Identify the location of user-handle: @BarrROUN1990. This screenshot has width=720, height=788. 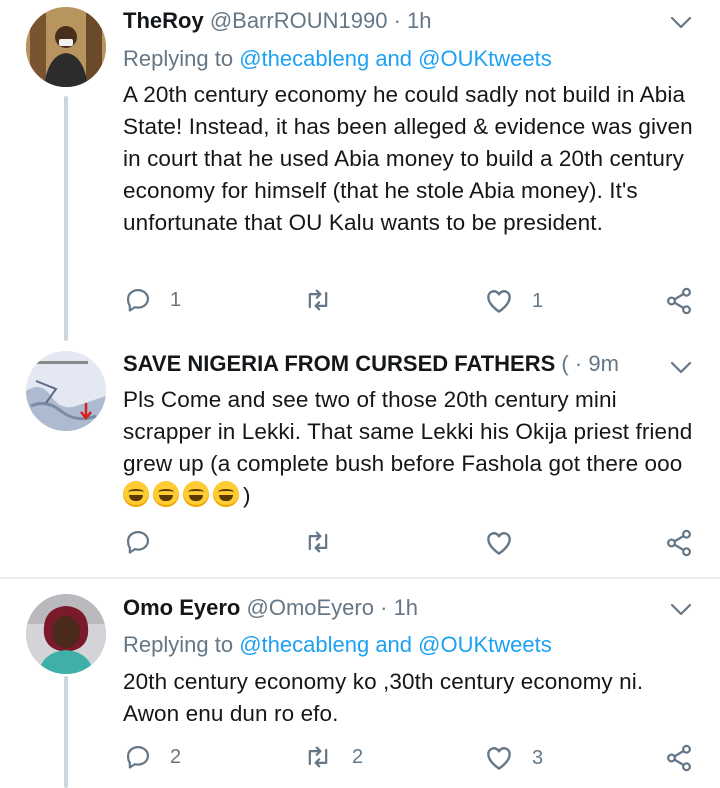
(299, 20).